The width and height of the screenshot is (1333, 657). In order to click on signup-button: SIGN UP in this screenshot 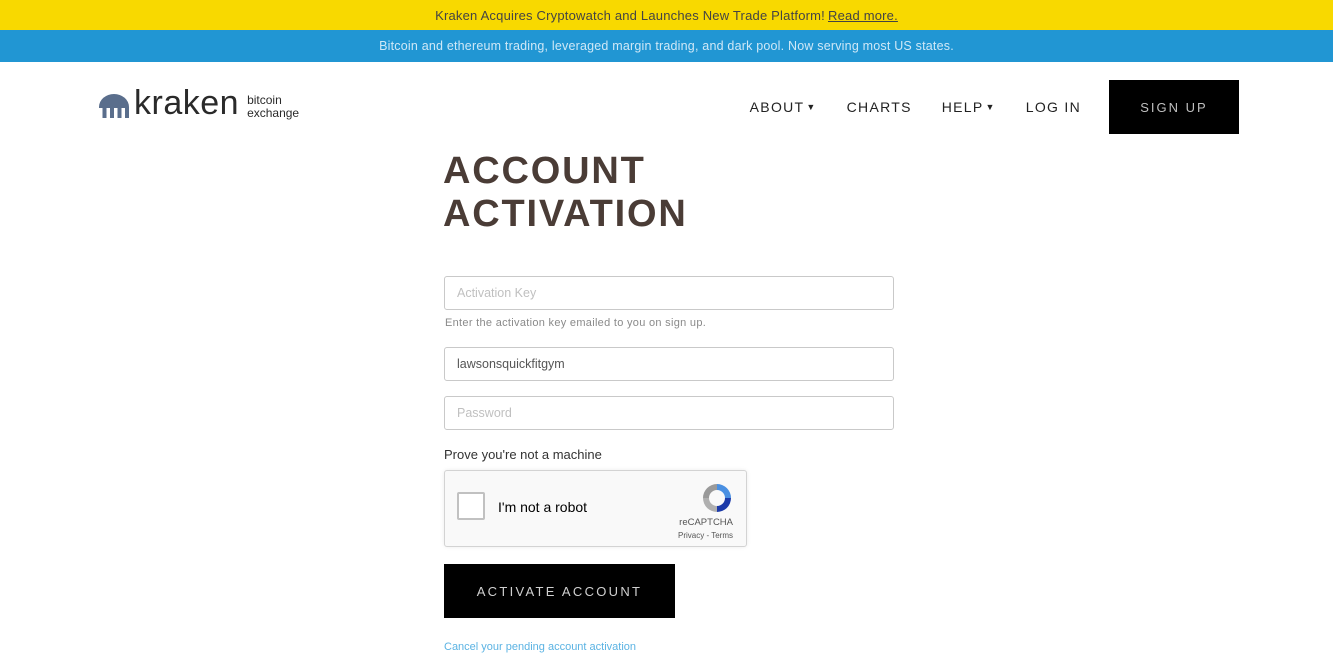, I will do `click(1174, 107)`.